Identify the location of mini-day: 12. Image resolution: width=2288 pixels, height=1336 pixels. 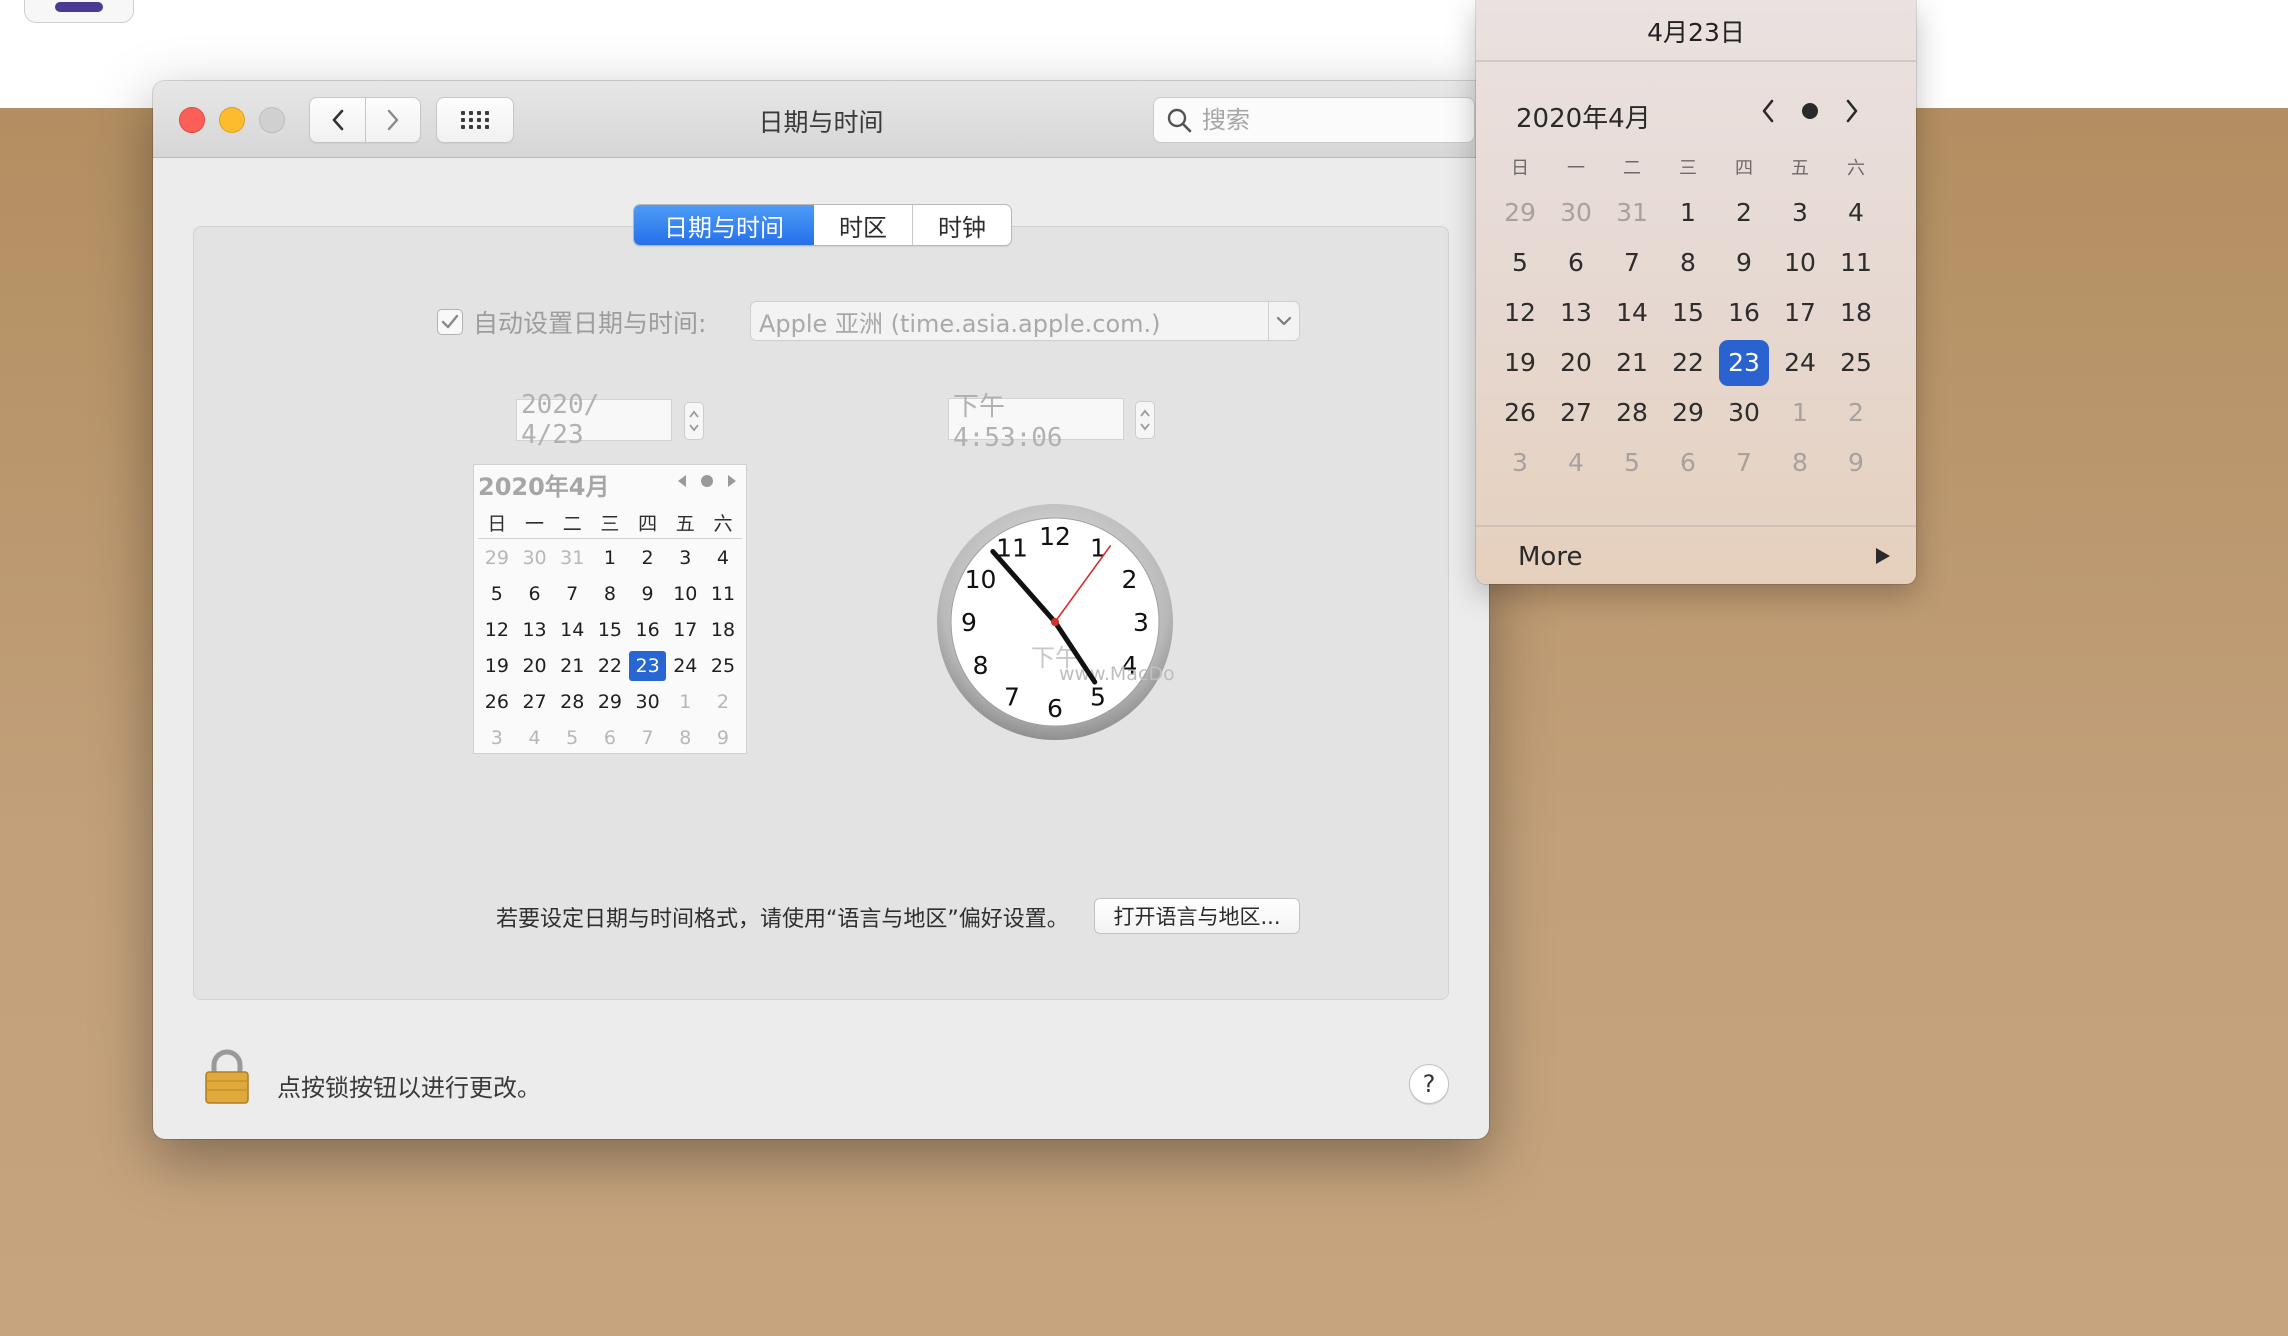
(497, 630).